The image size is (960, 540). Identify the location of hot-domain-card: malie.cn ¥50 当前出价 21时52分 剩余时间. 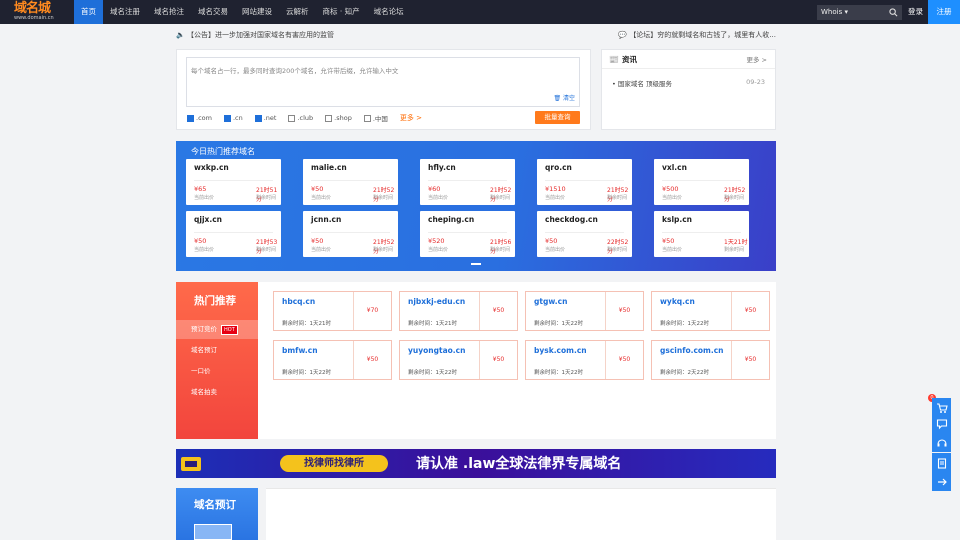
(350, 182).